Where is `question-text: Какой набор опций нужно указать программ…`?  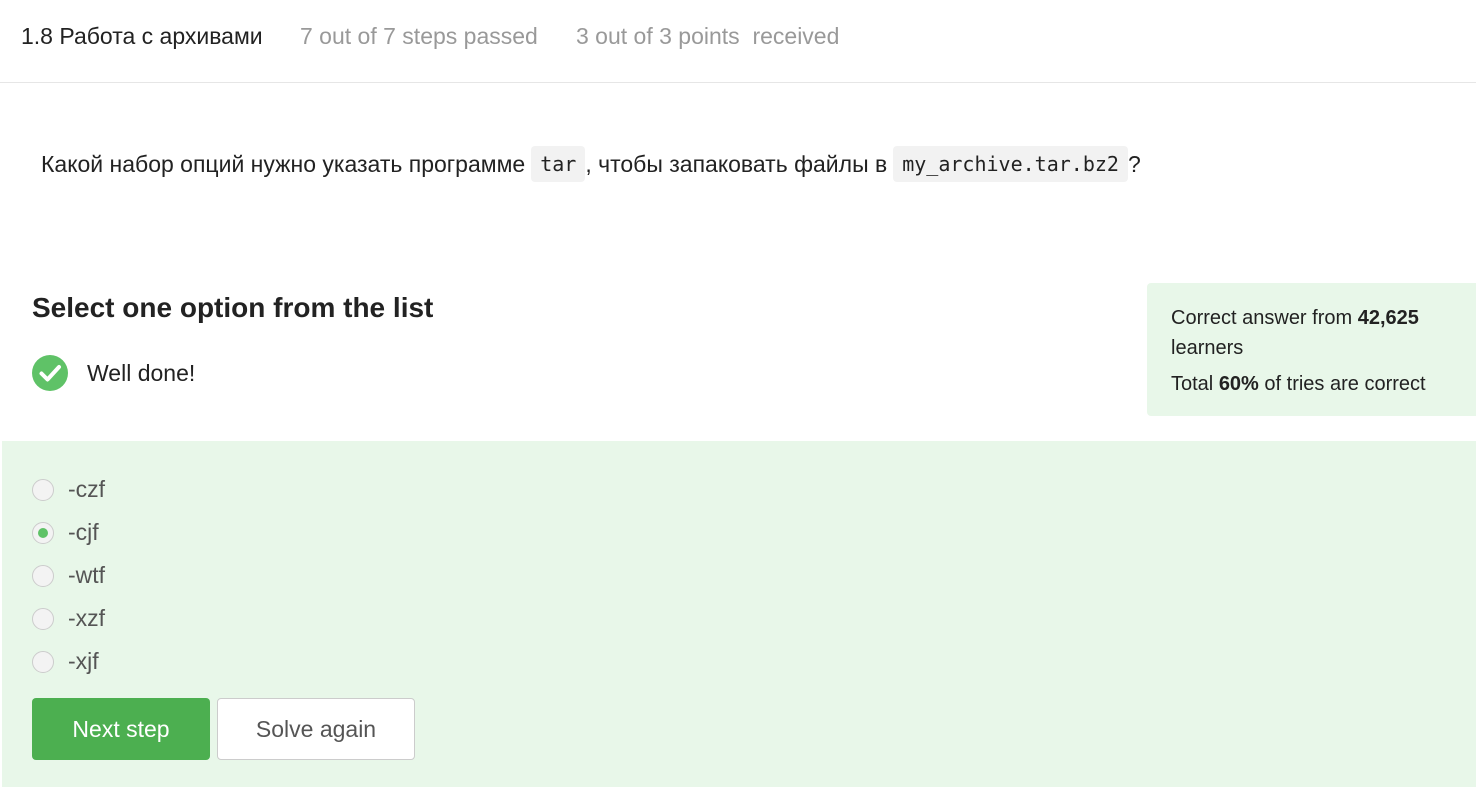 question-text: Какой набор опций нужно указать программ… is located at coordinates (591, 164).